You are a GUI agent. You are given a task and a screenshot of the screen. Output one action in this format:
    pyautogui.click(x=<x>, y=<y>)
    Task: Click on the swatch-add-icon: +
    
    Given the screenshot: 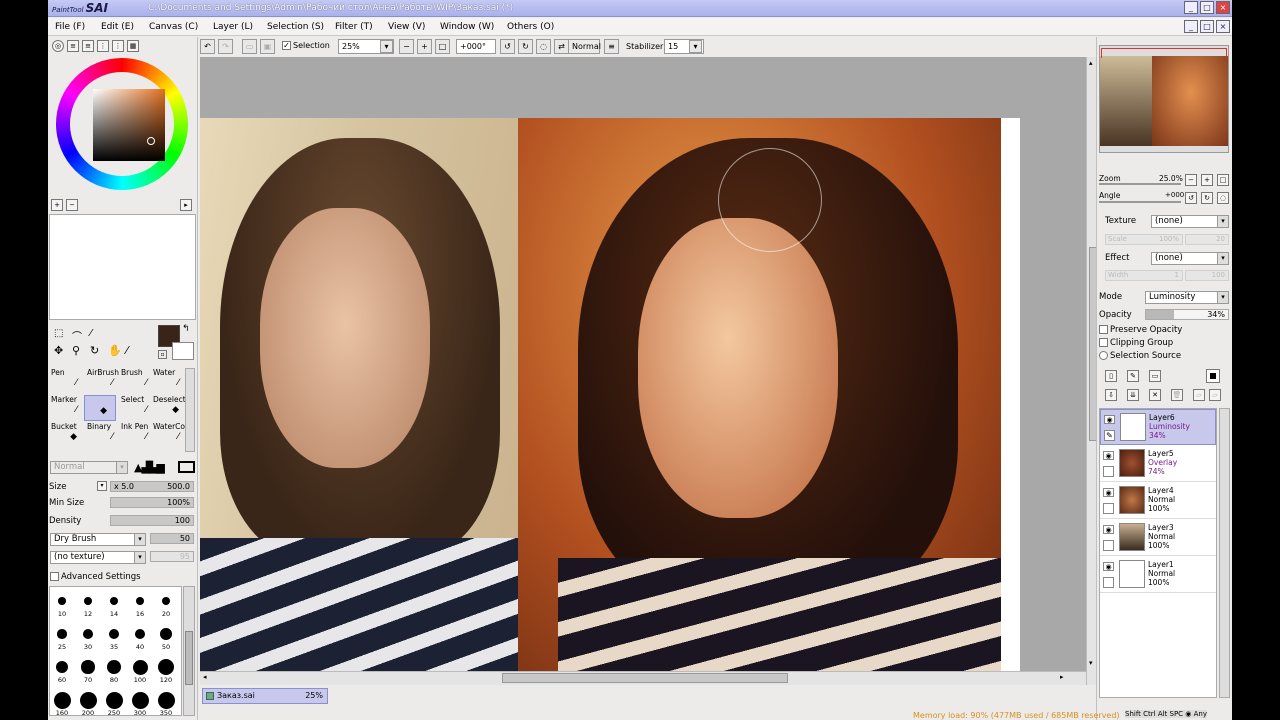 What is the action you would take?
    pyautogui.click(x=57, y=205)
    